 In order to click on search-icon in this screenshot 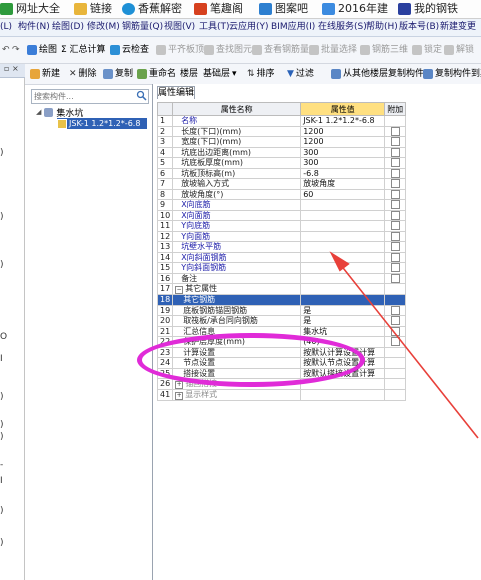, I will do `click(141, 95)`.